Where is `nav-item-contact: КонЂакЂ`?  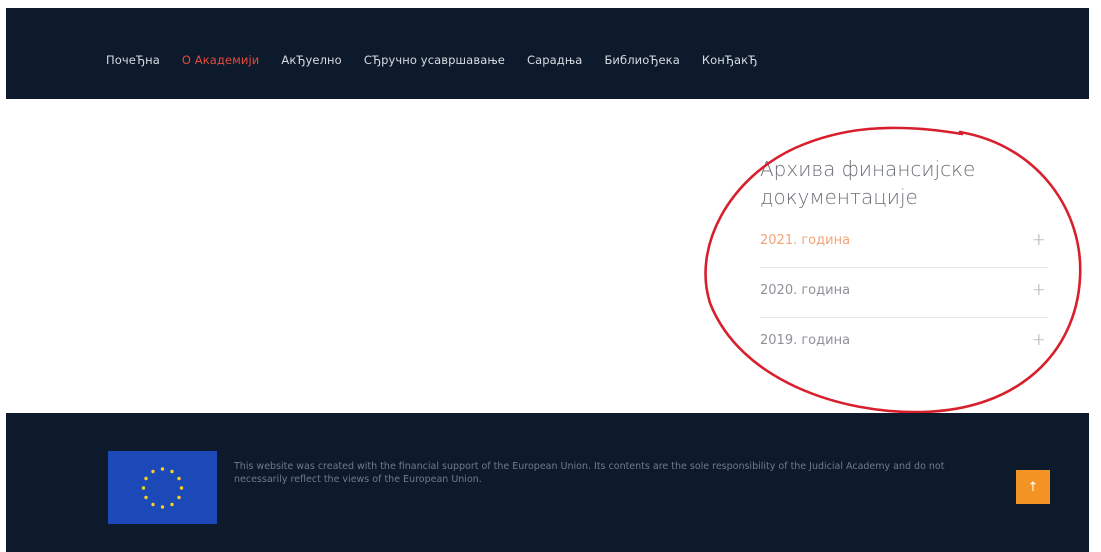 nav-item-contact: КонЂакЂ is located at coordinates (730, 60).